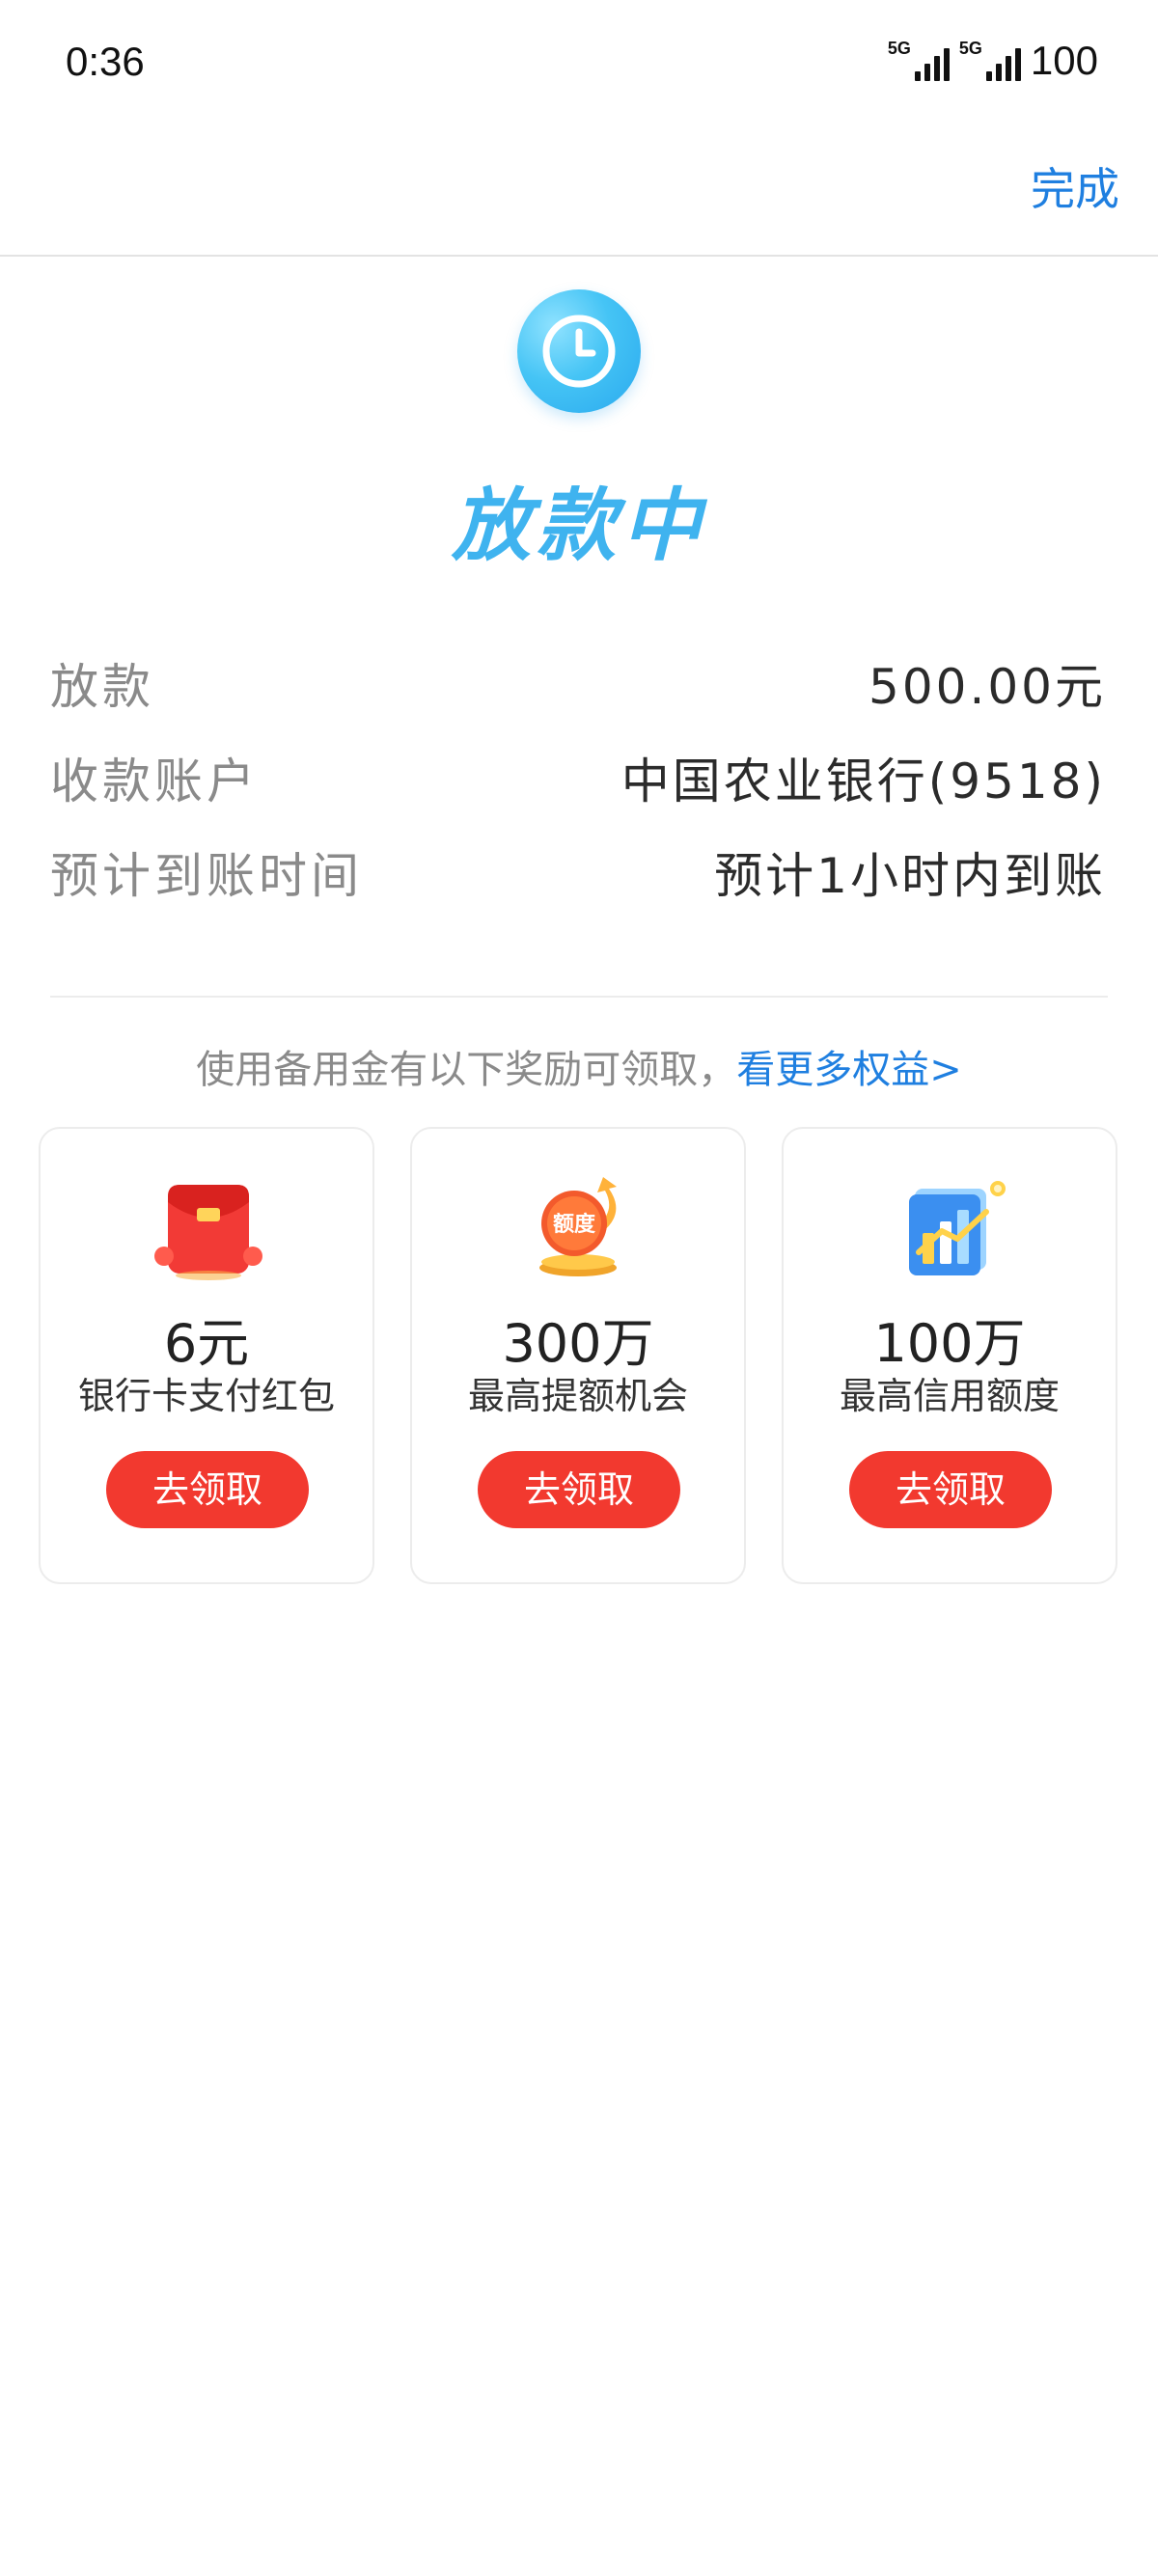 The image size is (1158, 2576). What do you see at coordinates (949, 1356) in the screenshot?
I see `reward-card-credit-line: 100万 最高信用额度 去领取` at bounding box center [949, 1356].